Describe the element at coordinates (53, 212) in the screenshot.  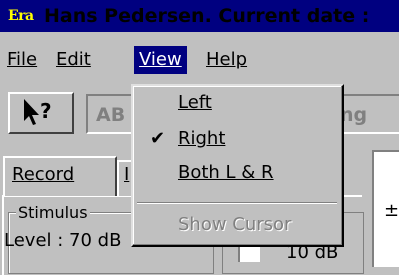
I see `stimulus-legend: Stimulus` at that location.